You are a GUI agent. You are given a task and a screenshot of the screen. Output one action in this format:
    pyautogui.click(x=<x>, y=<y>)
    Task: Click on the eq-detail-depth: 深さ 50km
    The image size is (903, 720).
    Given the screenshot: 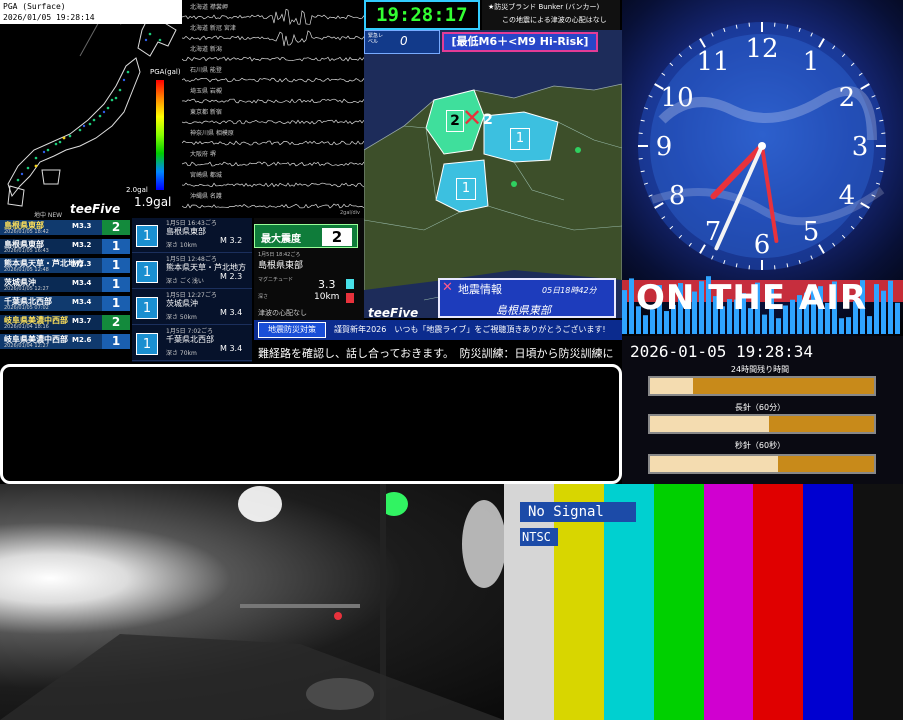 What is the action you would take?
    pyautogui.click(x=181, y=317)
    